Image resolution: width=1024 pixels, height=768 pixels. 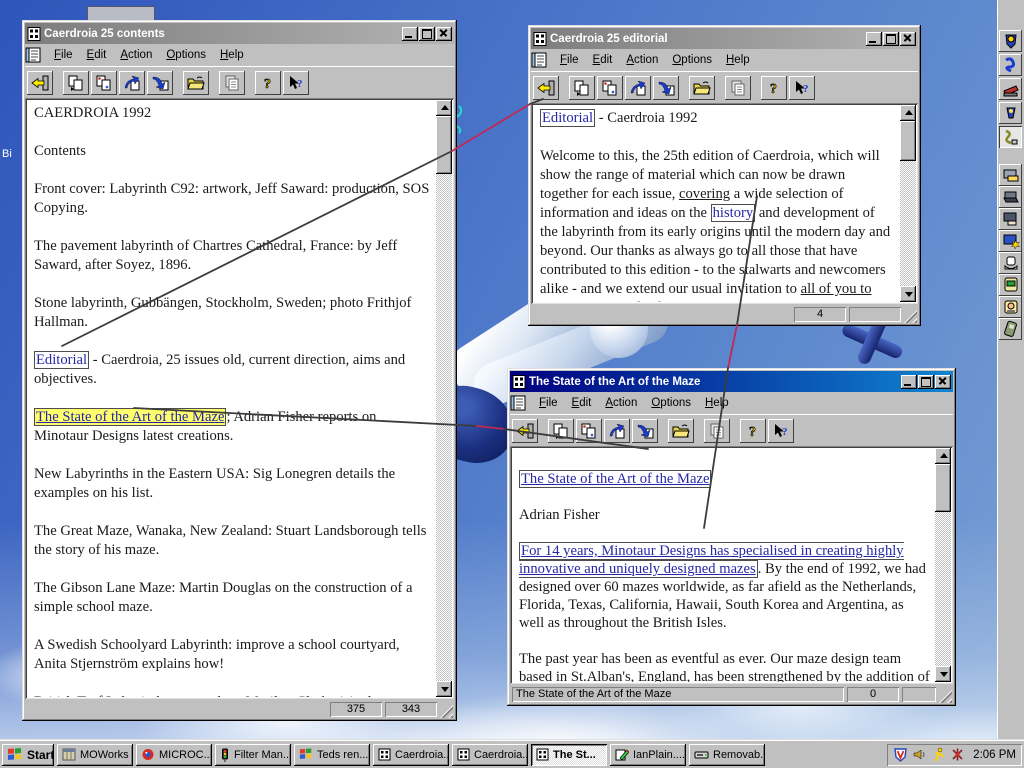 What do you see at coordinates (733, 213) in the screenshot?
I see `hyperlink: history` at bounding box center [733, 213].